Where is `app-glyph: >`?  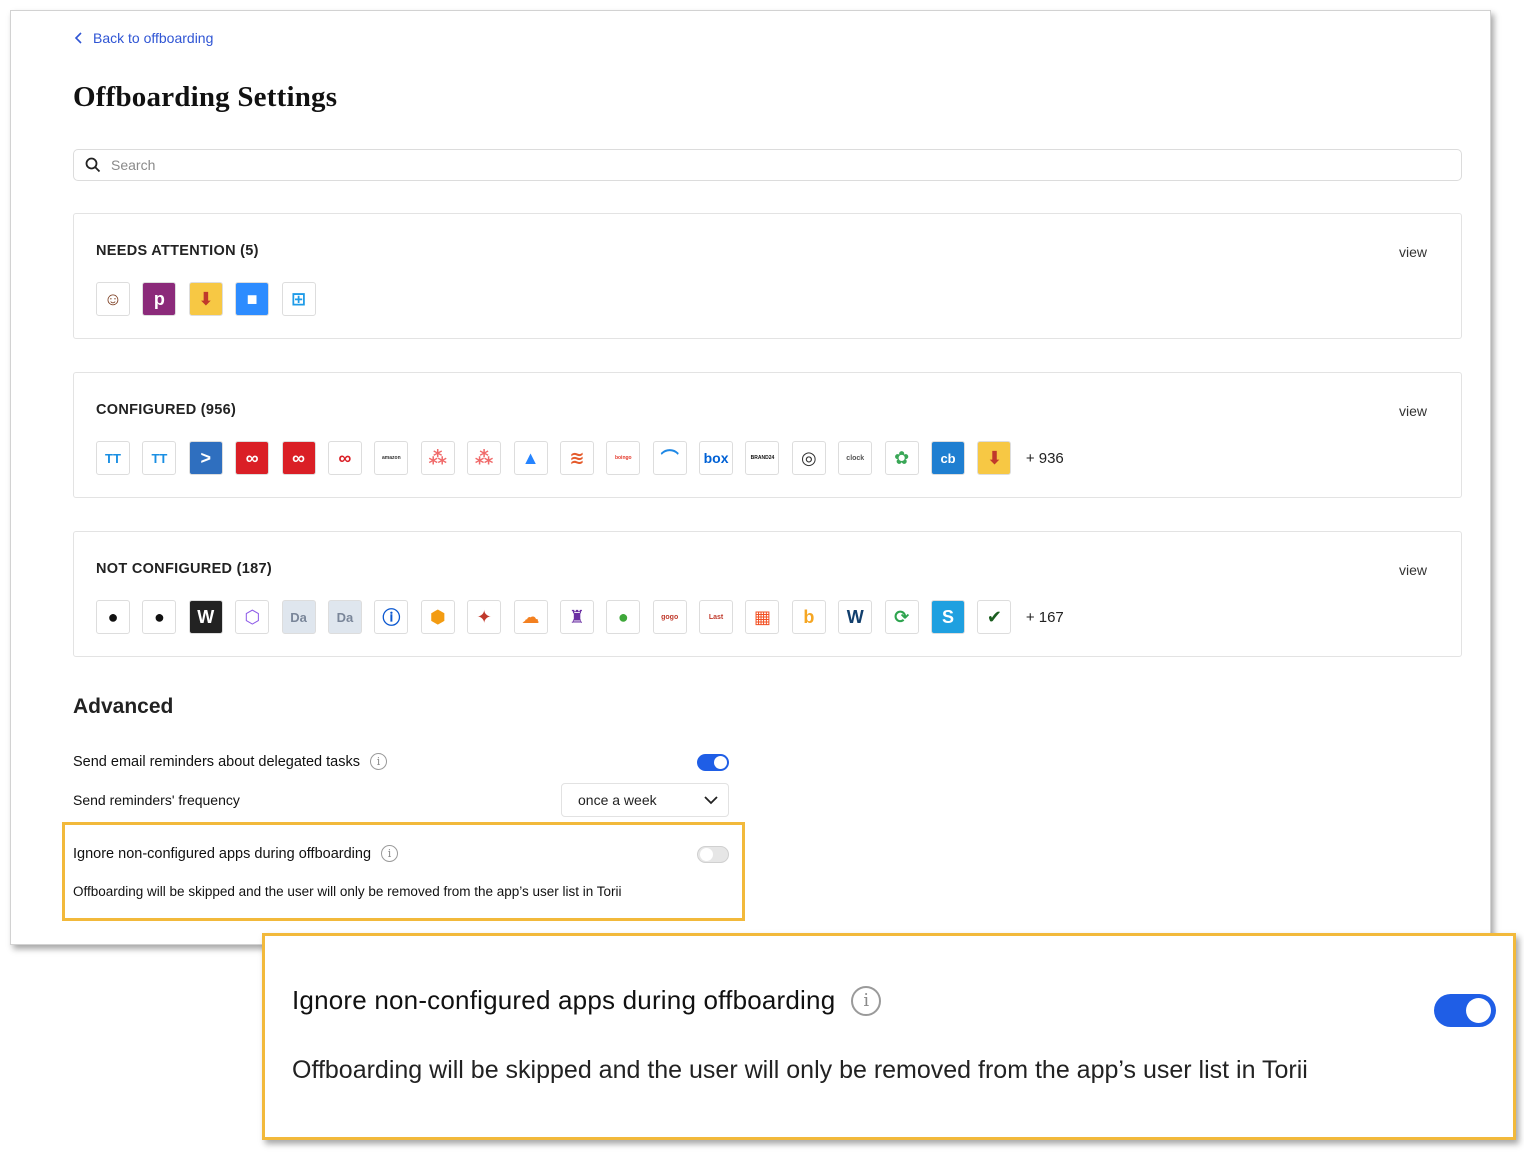 app-glyph: > is located at coordinates (206, 457).